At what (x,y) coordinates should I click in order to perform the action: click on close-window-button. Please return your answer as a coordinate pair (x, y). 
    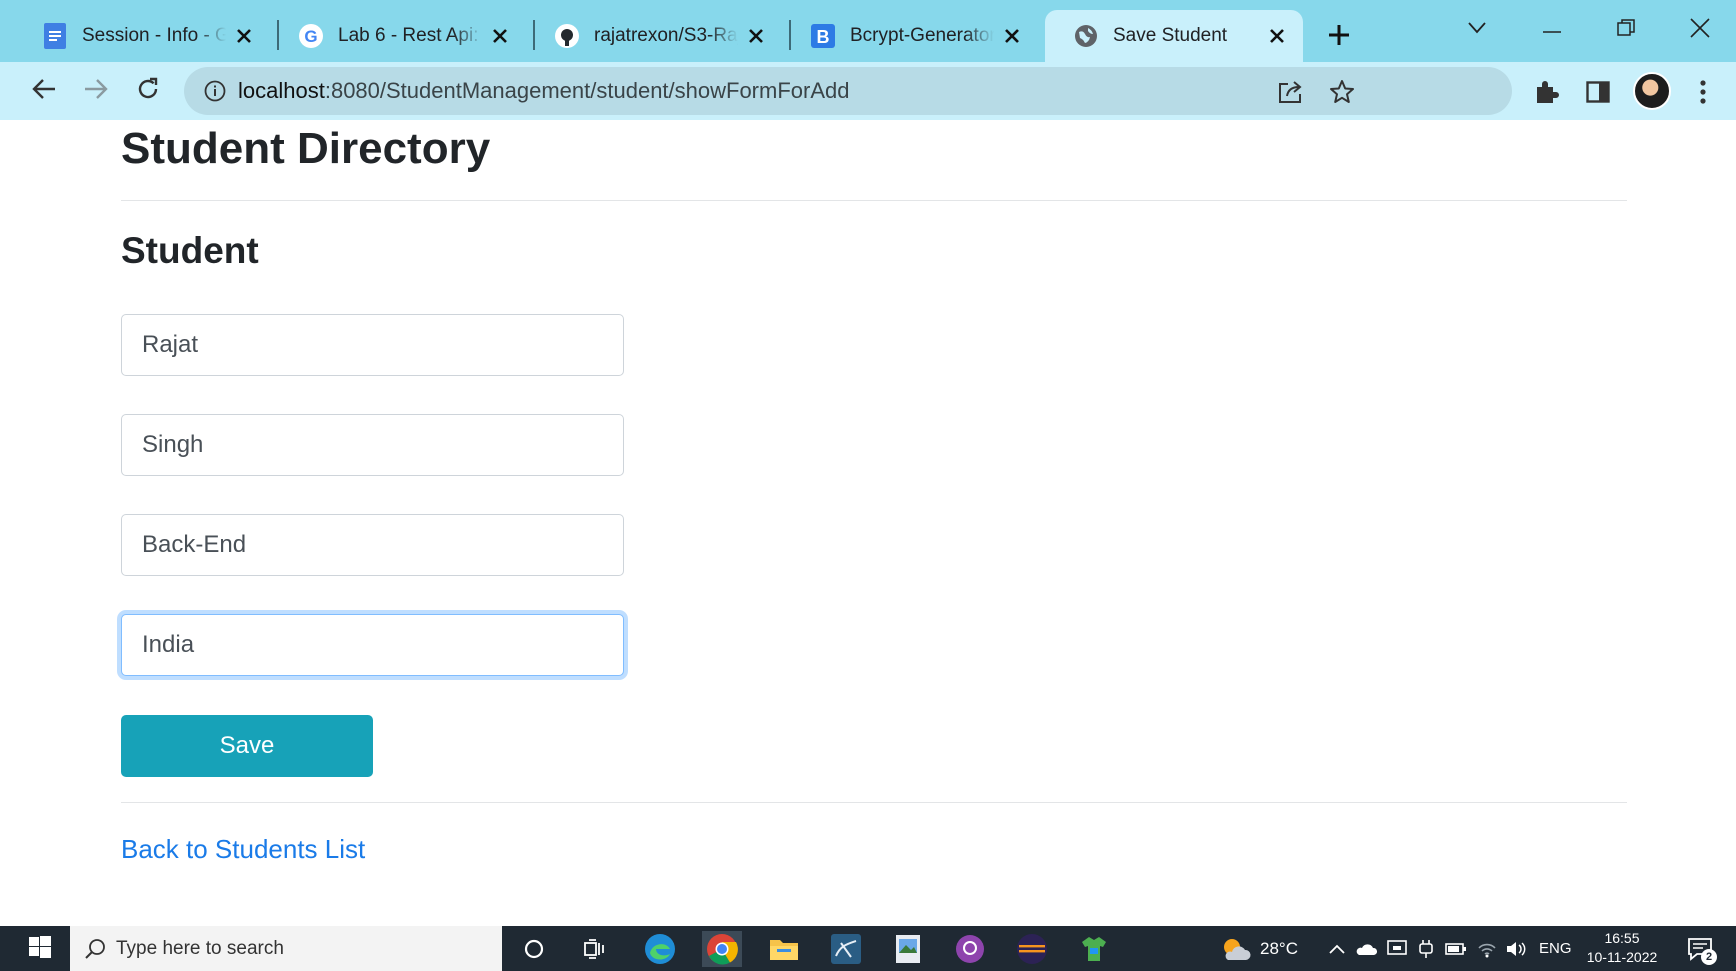
    Looking at the image, I should click on (1700, 30).